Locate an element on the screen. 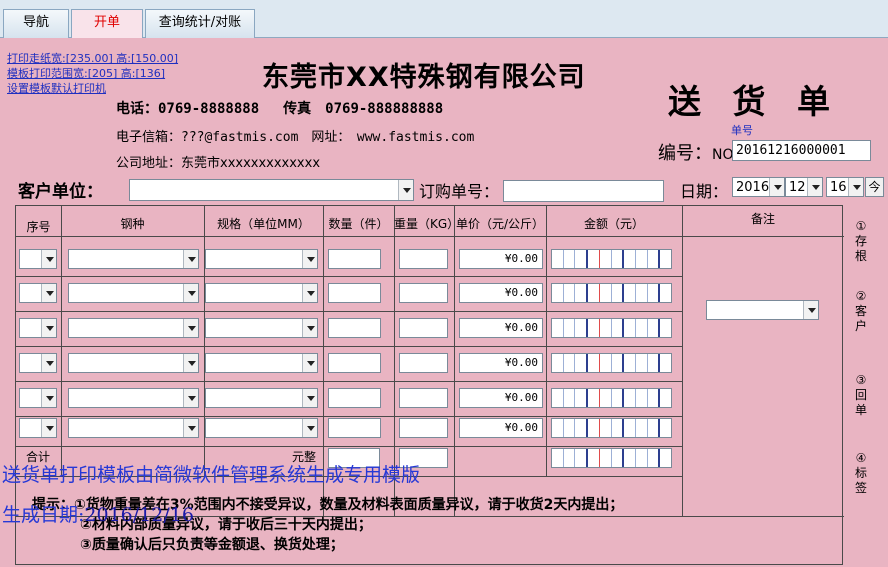 This screenshot has height=567, width=888. company-name: 东莞市XX特殊钢有限公司 is located at coordinates (424, 77).